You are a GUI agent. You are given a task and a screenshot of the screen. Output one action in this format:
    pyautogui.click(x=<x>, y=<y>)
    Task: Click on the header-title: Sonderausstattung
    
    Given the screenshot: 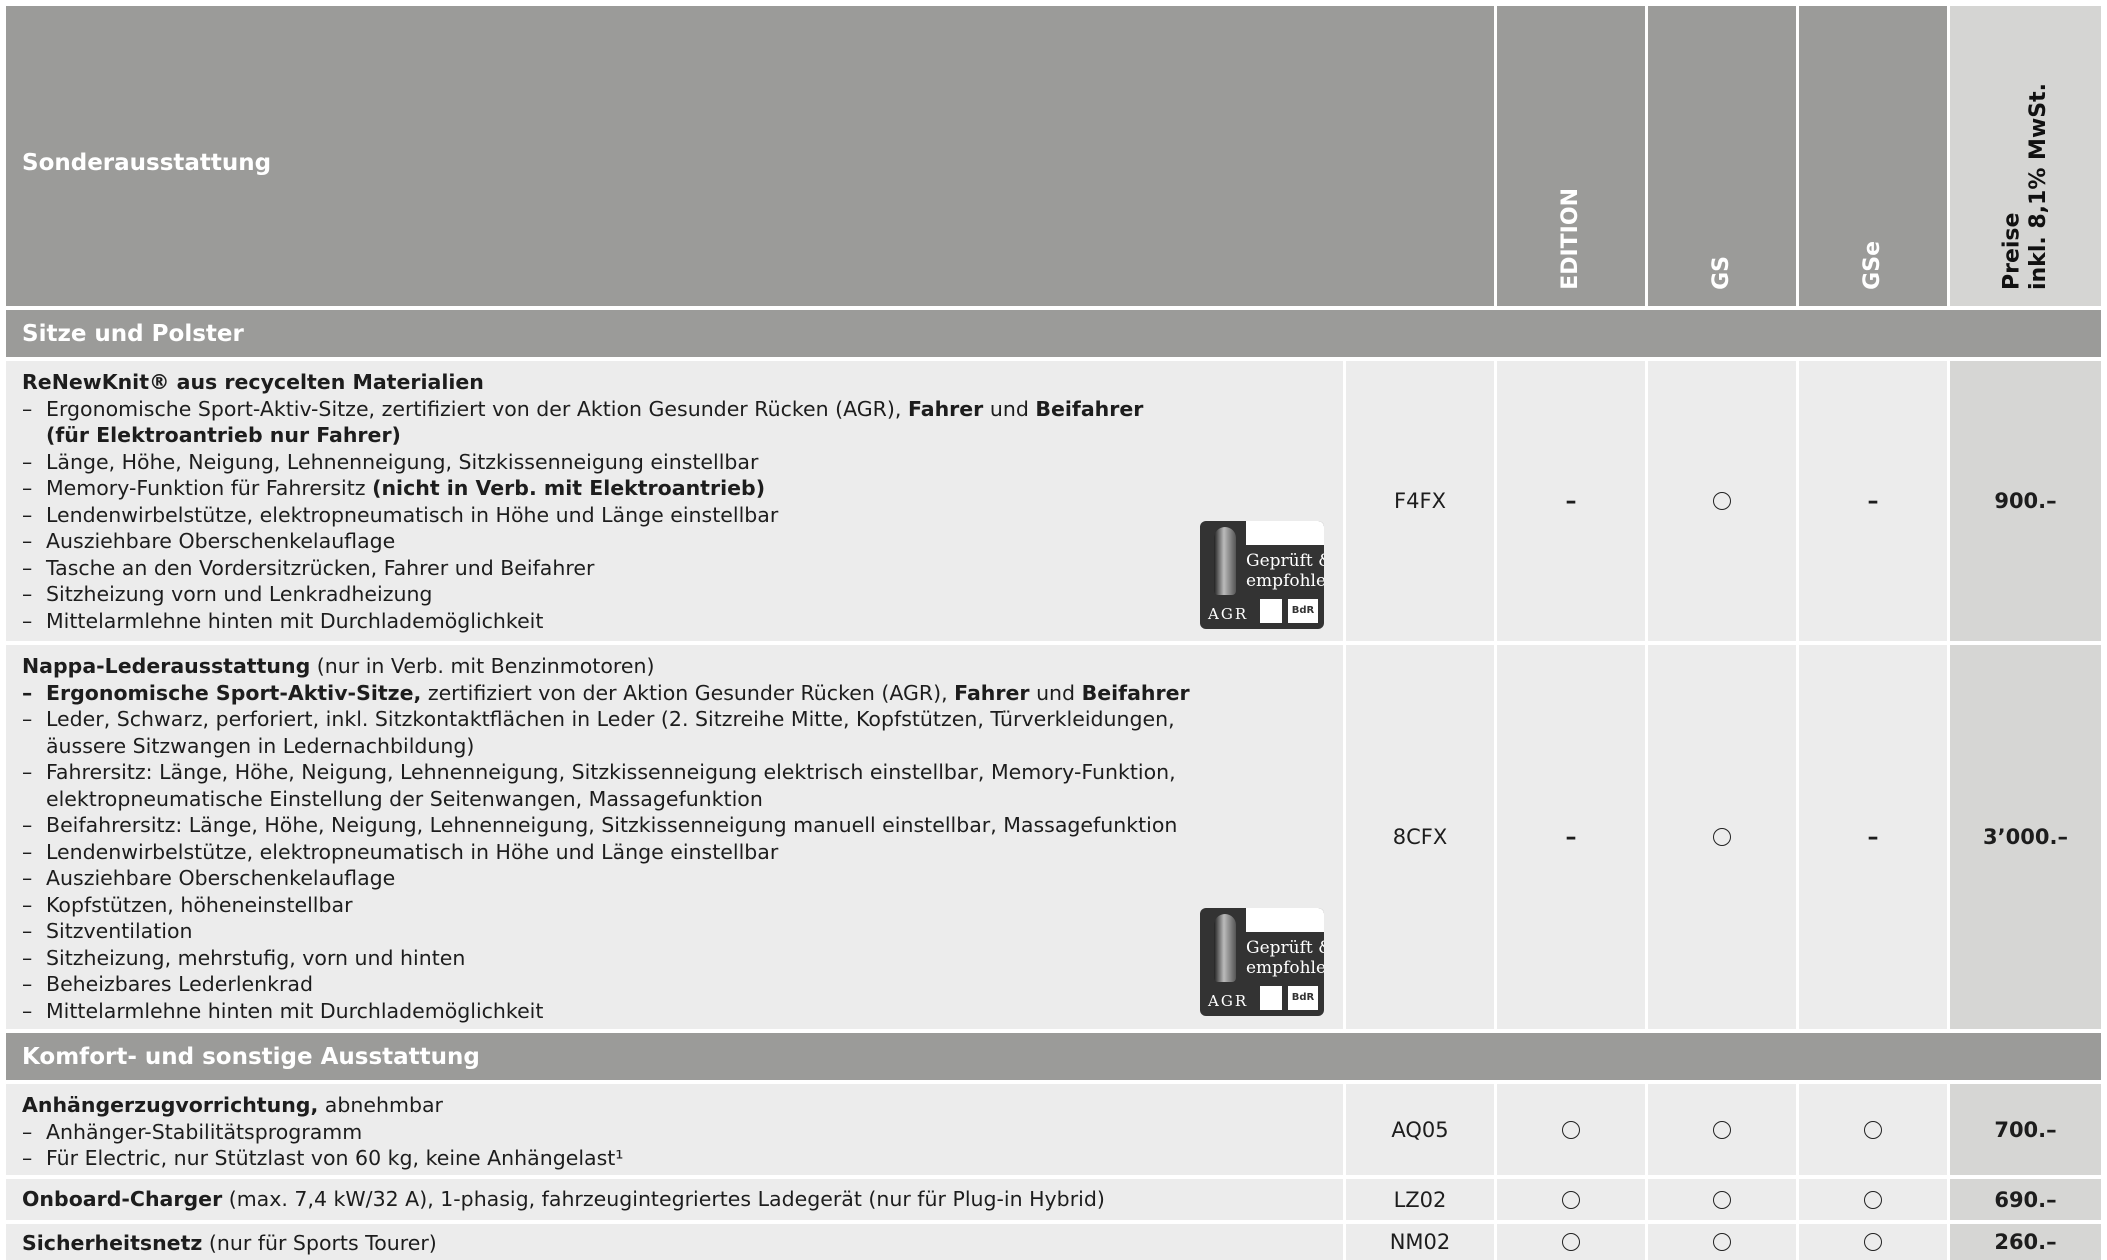 What is the action you would take?
    pyautogui.click(x=147, y=163)
    